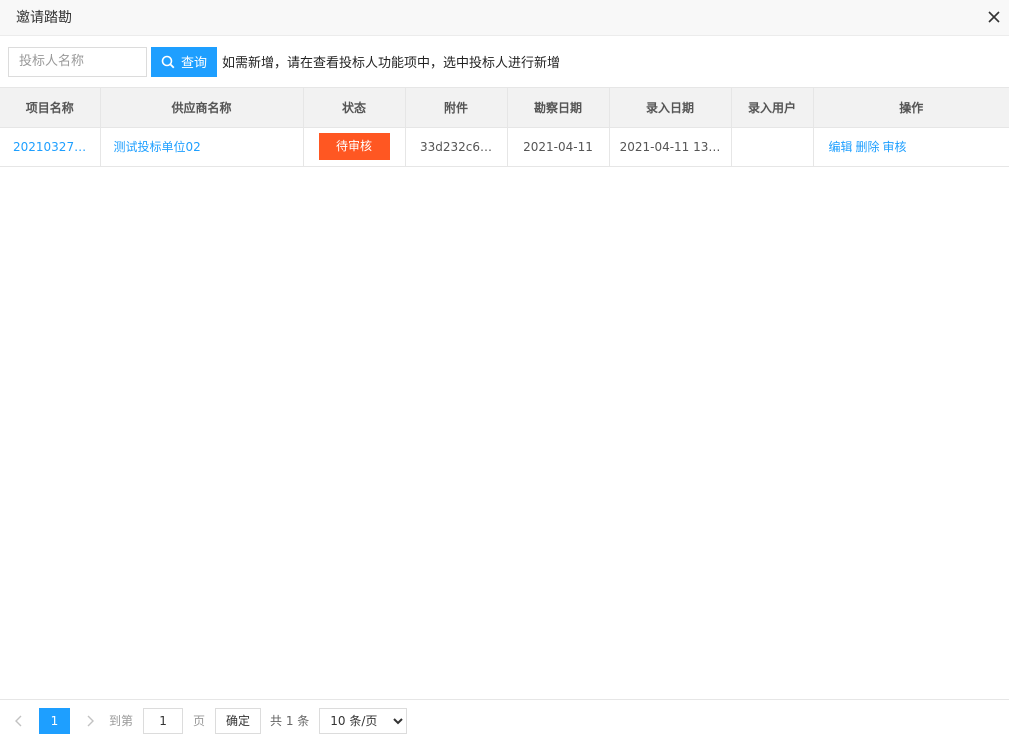 The width and height of the screenshot is (1009, 741). Describe the element at coordinates (558, 147) in the screenshot. I see `survey-date-cell: 2021-04-11` at that location.